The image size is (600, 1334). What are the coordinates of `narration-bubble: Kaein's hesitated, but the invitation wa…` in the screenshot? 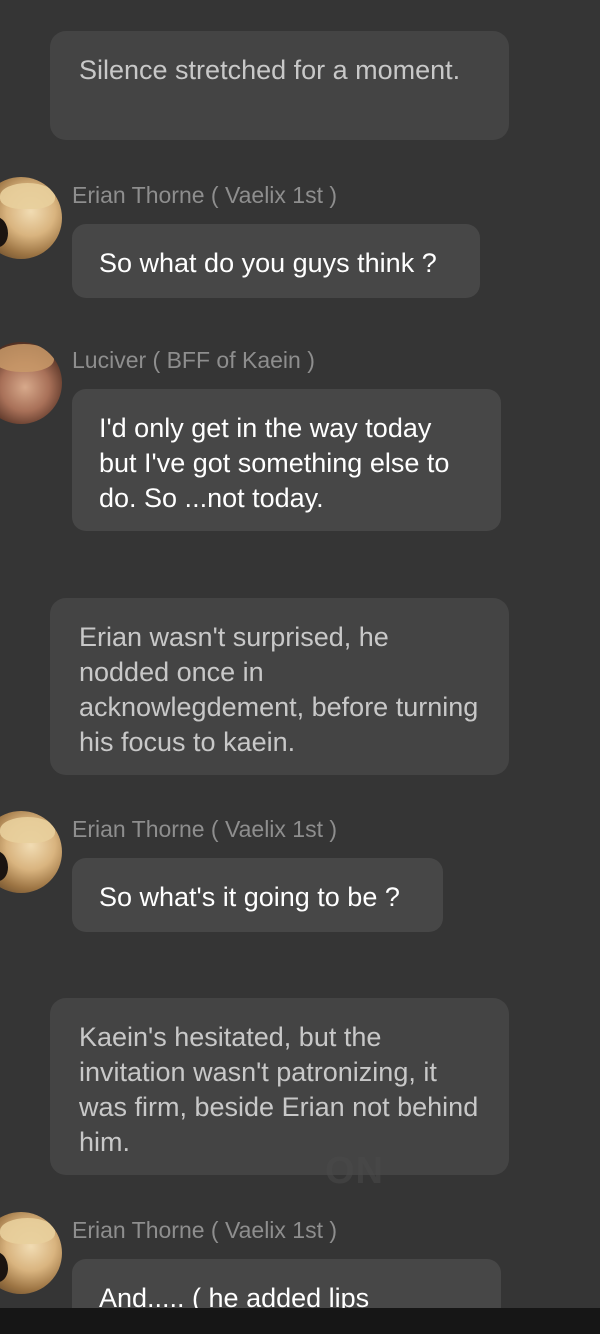 It's located at (279, 1086).